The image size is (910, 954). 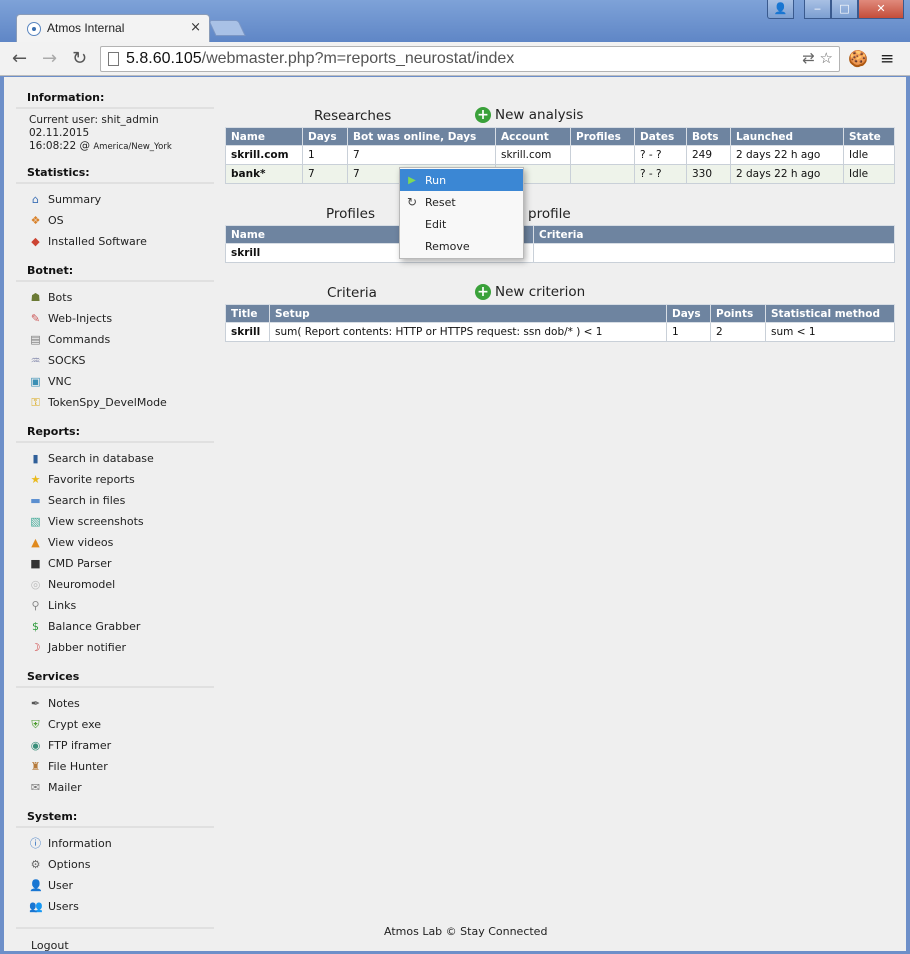 I want to click on footer: Atmos Lab © Stay Connected, so click(x=466, y=931).